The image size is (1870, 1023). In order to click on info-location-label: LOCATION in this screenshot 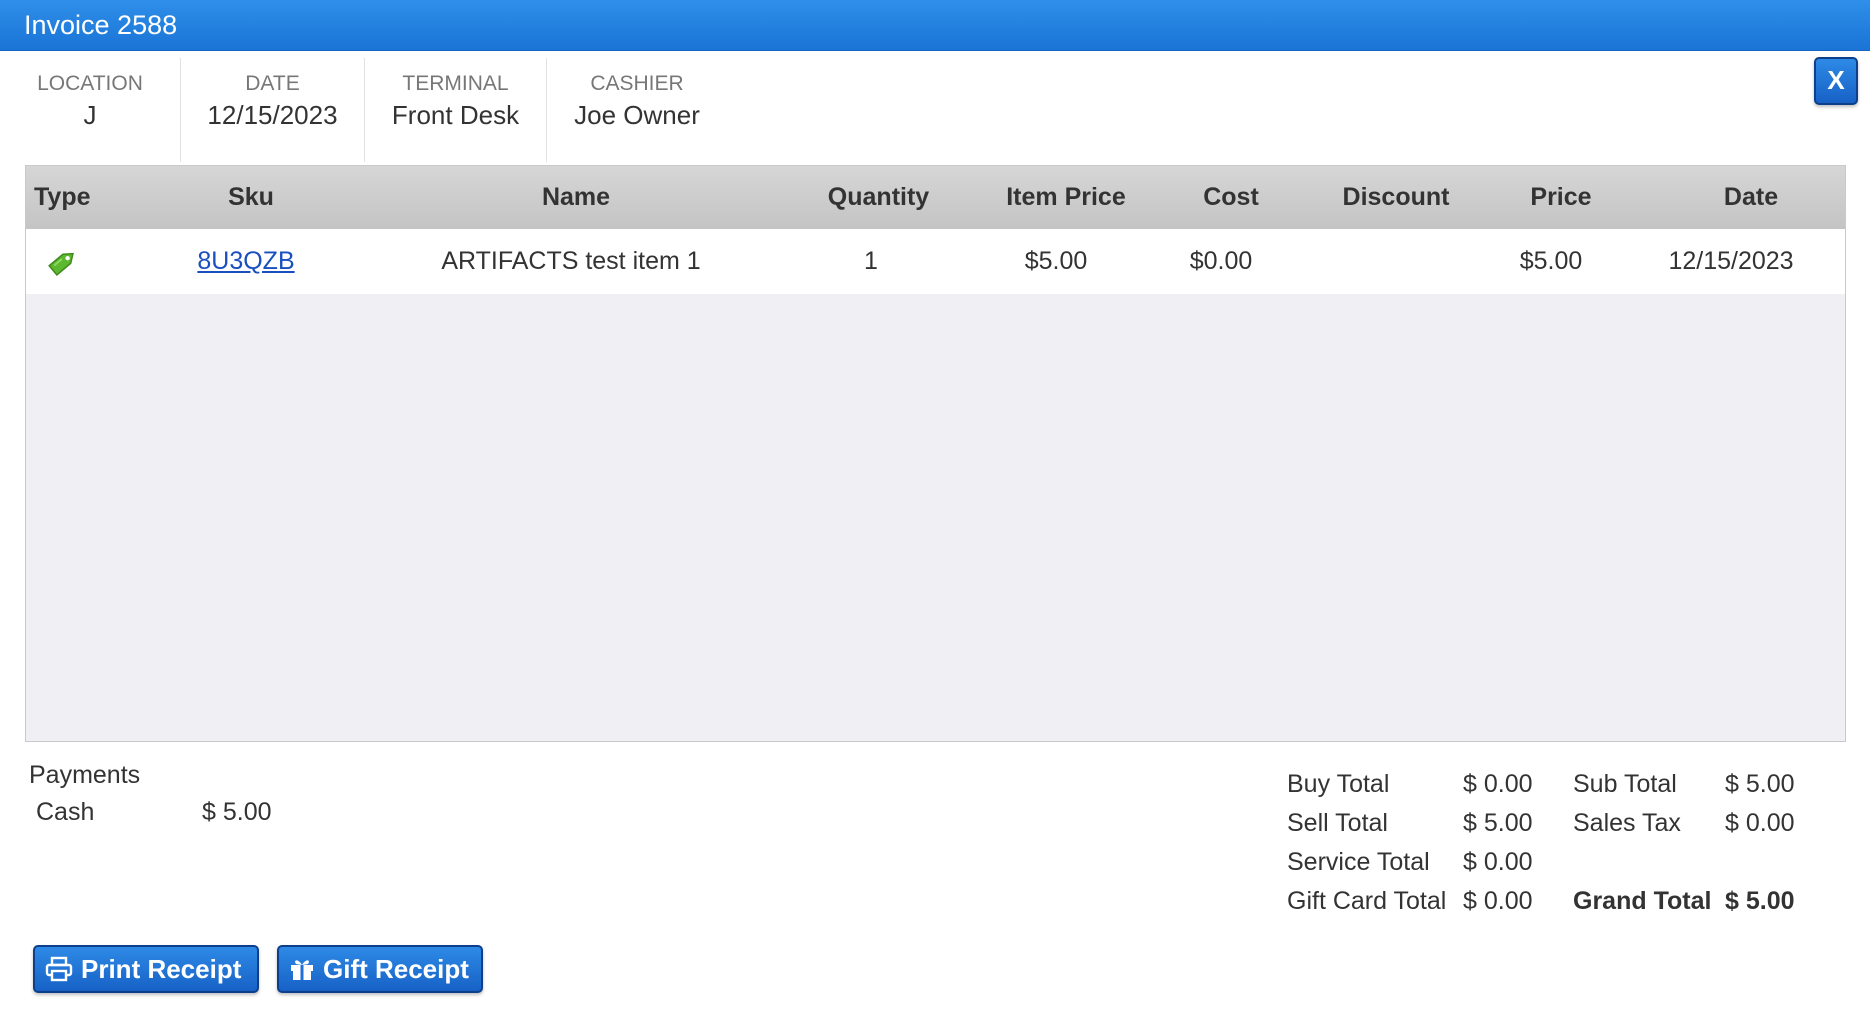, I will do `click(90, 83)`.